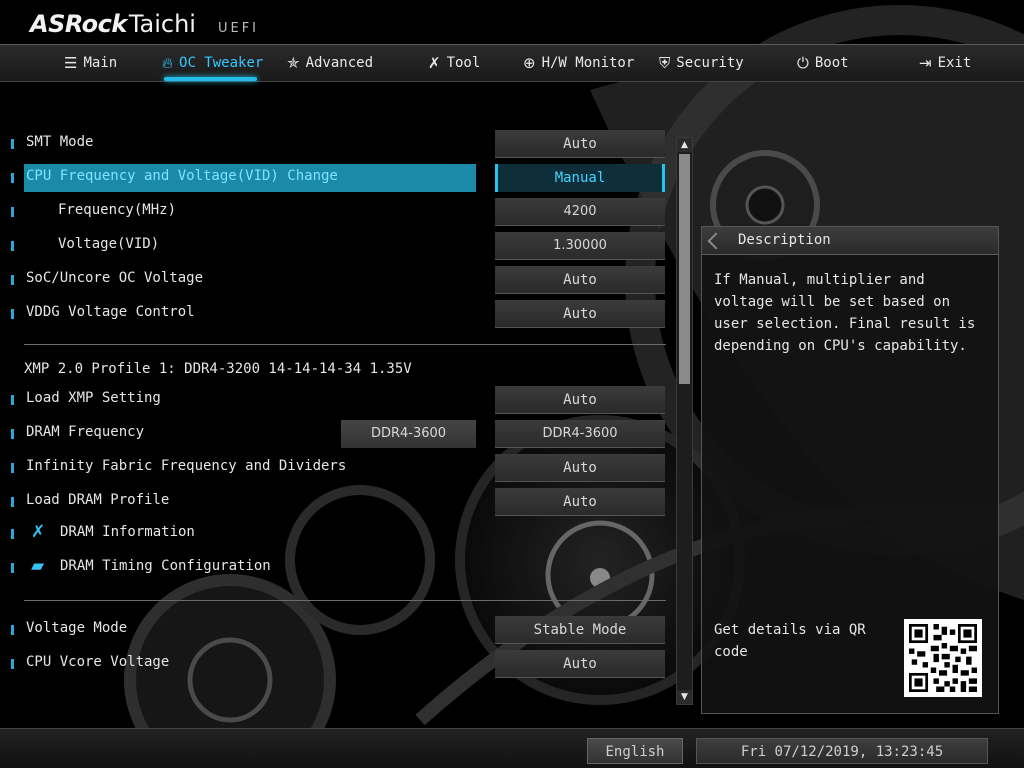 The height and width of the screenshot is (768, 1024). What do you see at coordinates (580, 212) in the screenshot?
I see `setting-value: 4200` at bounding box center [580, 212].